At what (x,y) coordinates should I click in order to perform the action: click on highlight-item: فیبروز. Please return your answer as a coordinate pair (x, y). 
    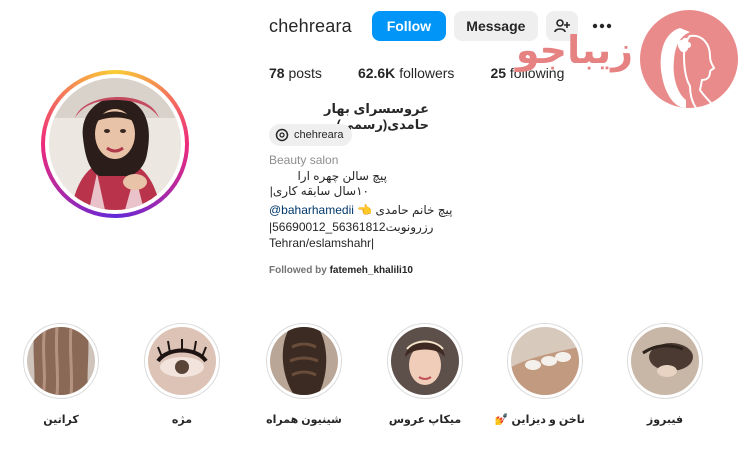
    Looking at the image, I should click on (665, 374).